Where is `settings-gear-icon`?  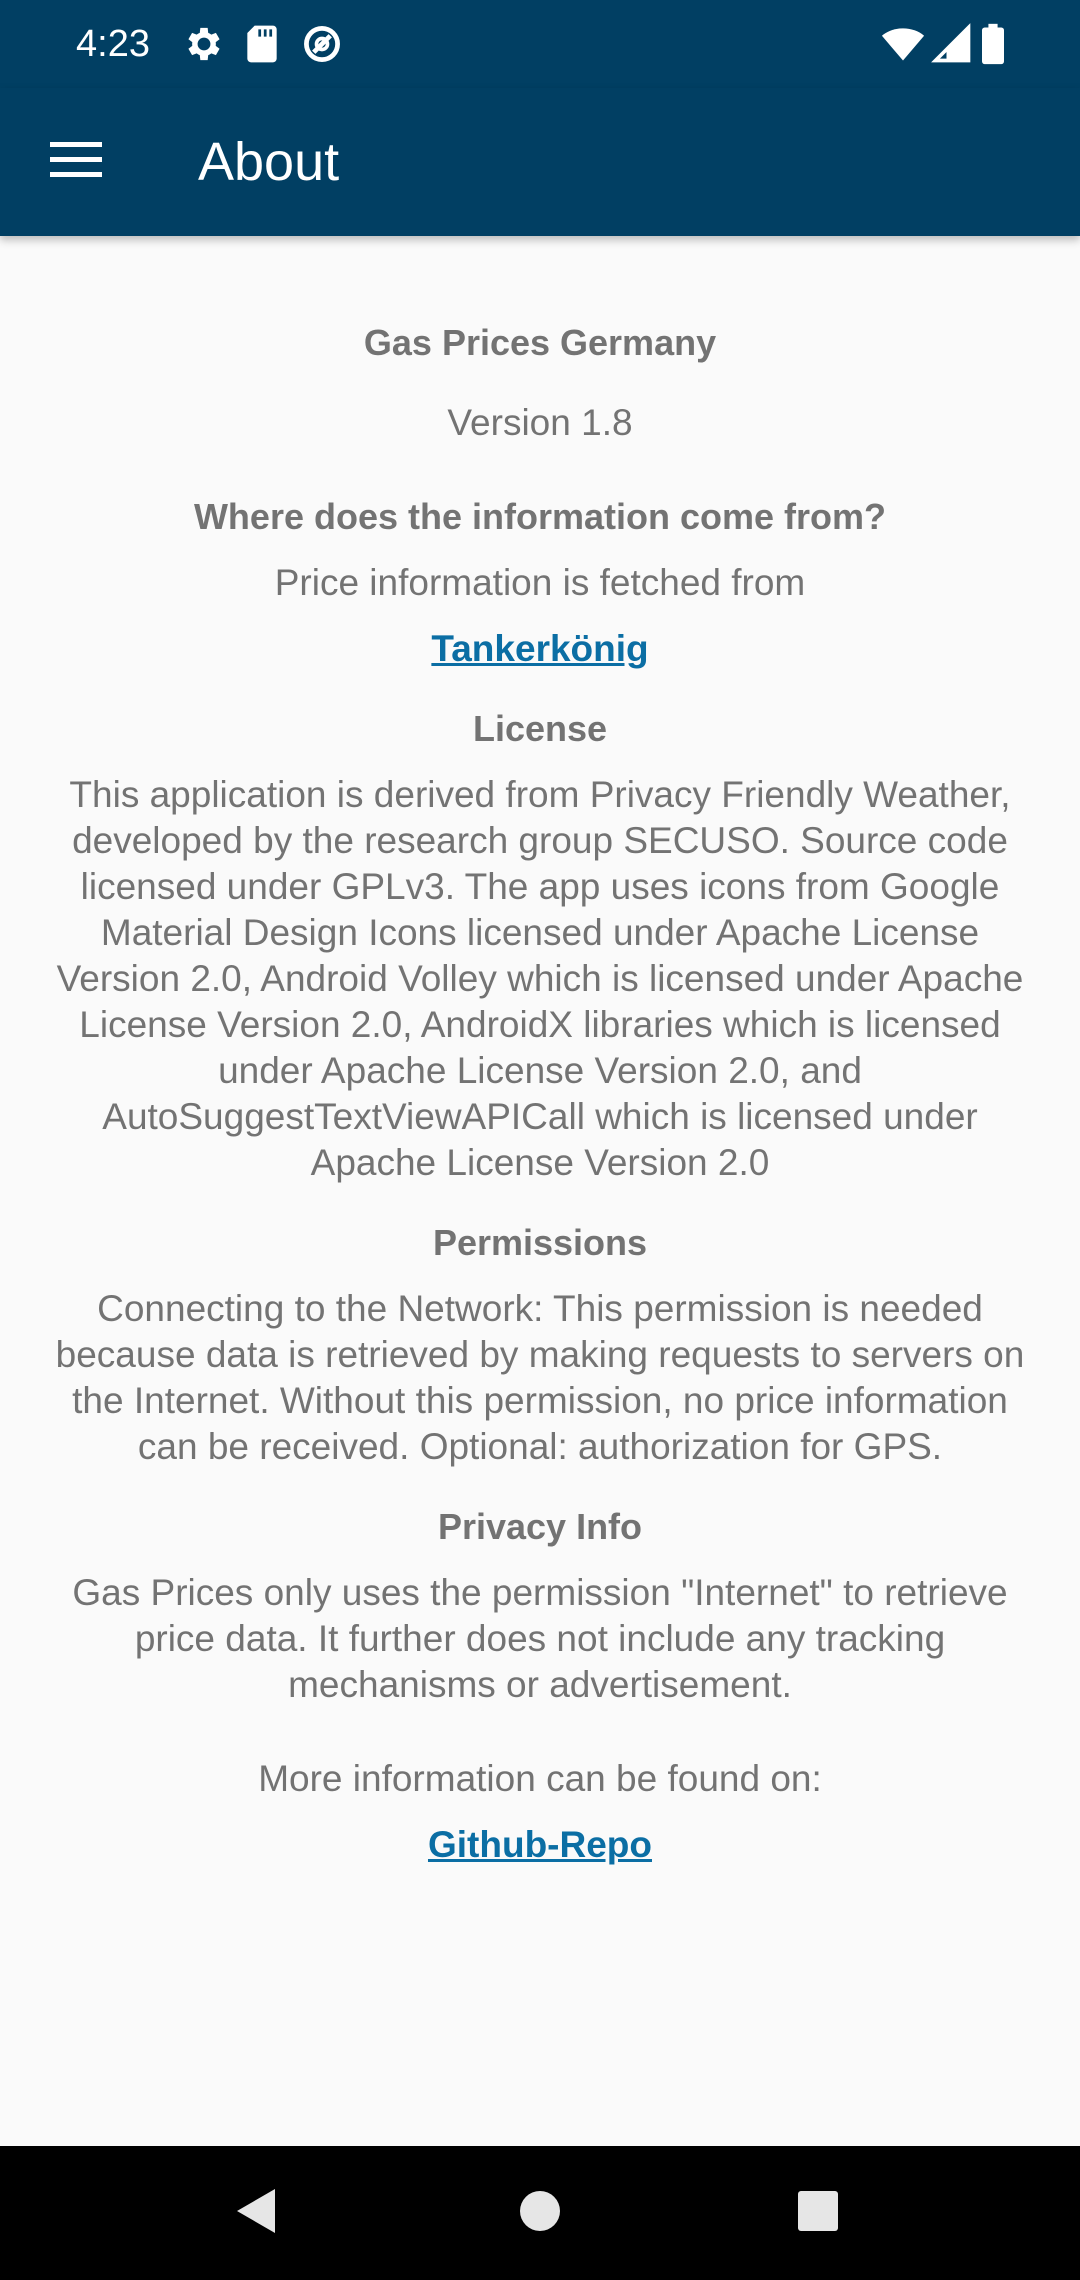 settings-gear-icon is located at coordinates (204, 44).